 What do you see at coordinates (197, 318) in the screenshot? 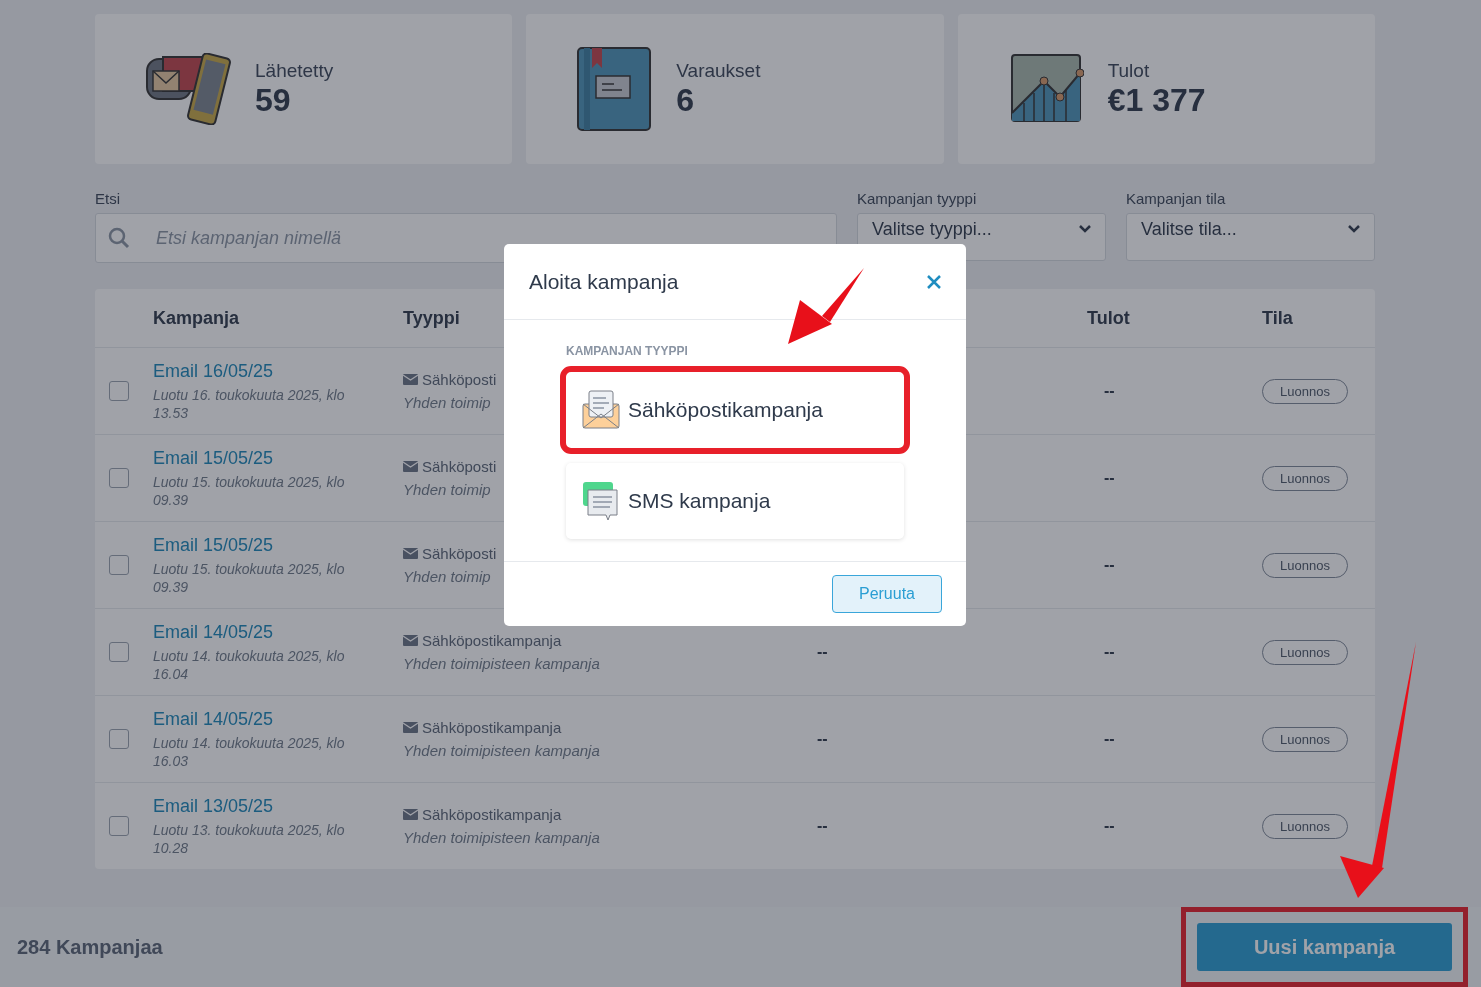
I see `column-header: Kampanja` at bounding box center [197, 318].